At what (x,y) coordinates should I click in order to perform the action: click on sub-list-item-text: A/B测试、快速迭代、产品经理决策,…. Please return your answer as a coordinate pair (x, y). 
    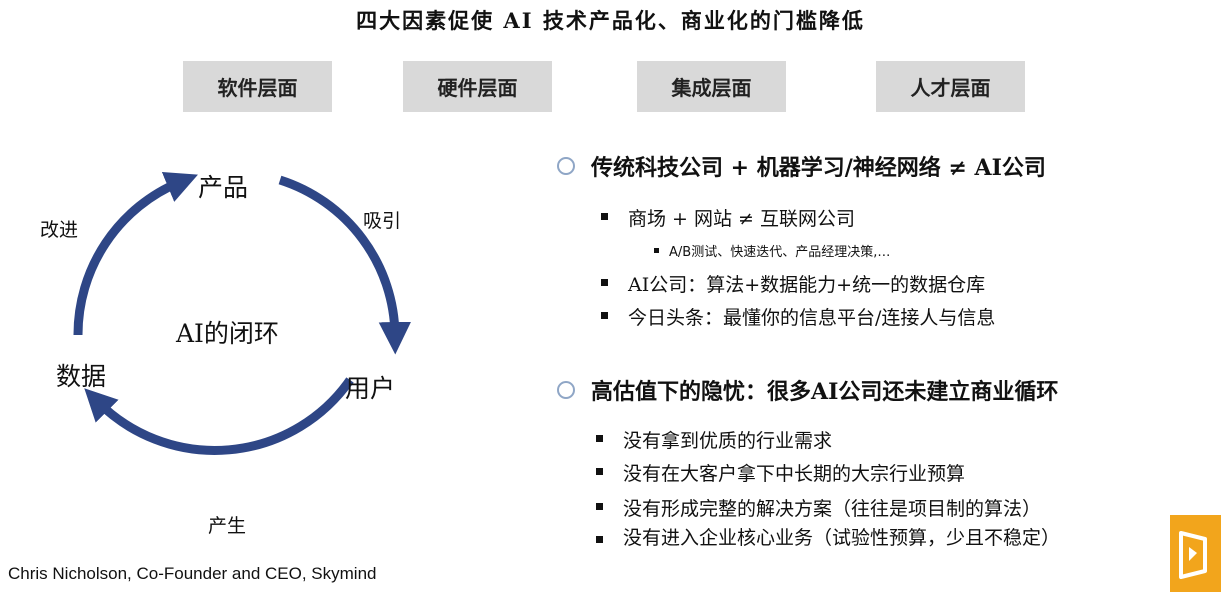
    Looking at the image, I should click on (780, 252).